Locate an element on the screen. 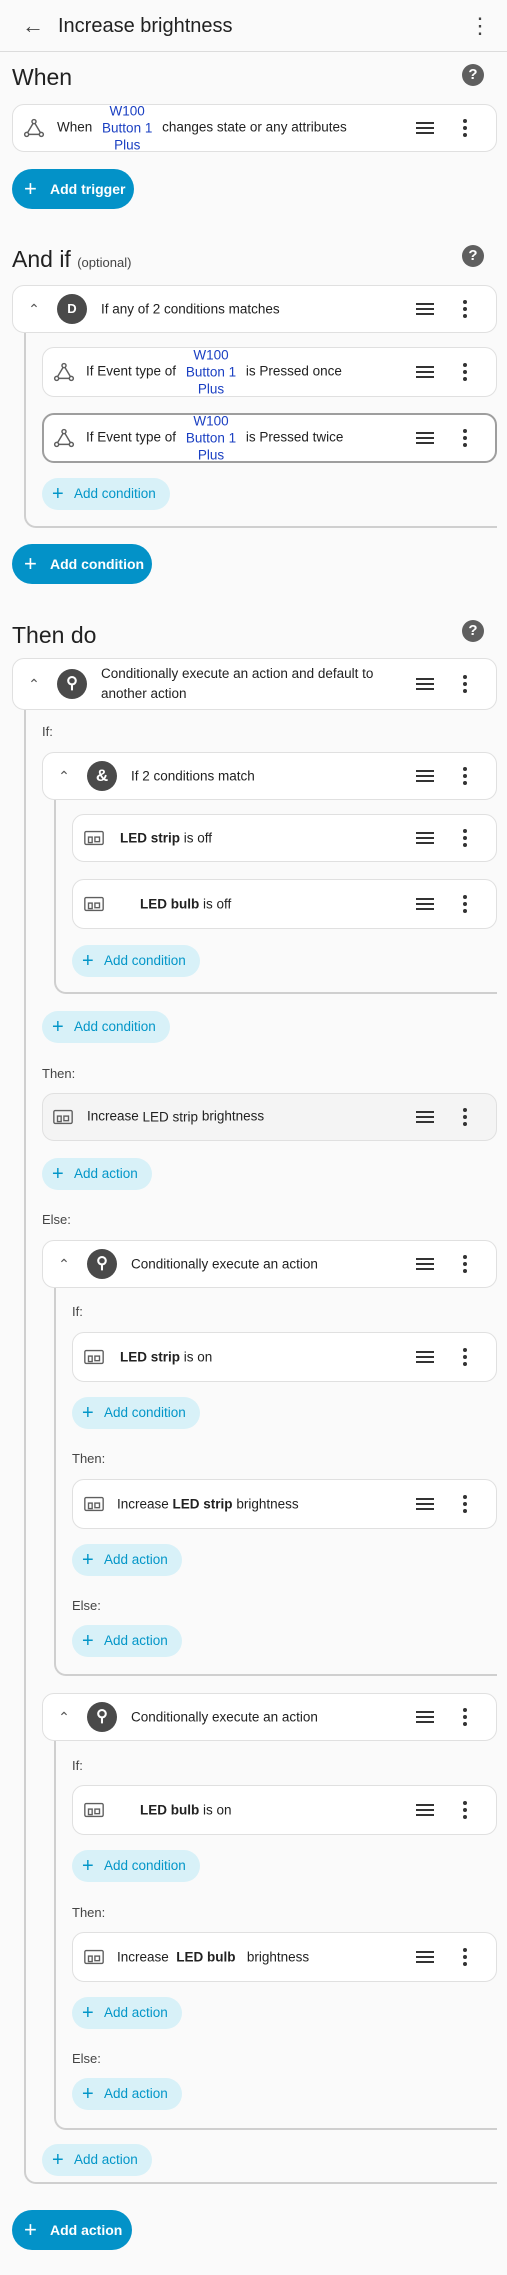  condition-row: LED strip is on is located at coordinates (284, 1357).